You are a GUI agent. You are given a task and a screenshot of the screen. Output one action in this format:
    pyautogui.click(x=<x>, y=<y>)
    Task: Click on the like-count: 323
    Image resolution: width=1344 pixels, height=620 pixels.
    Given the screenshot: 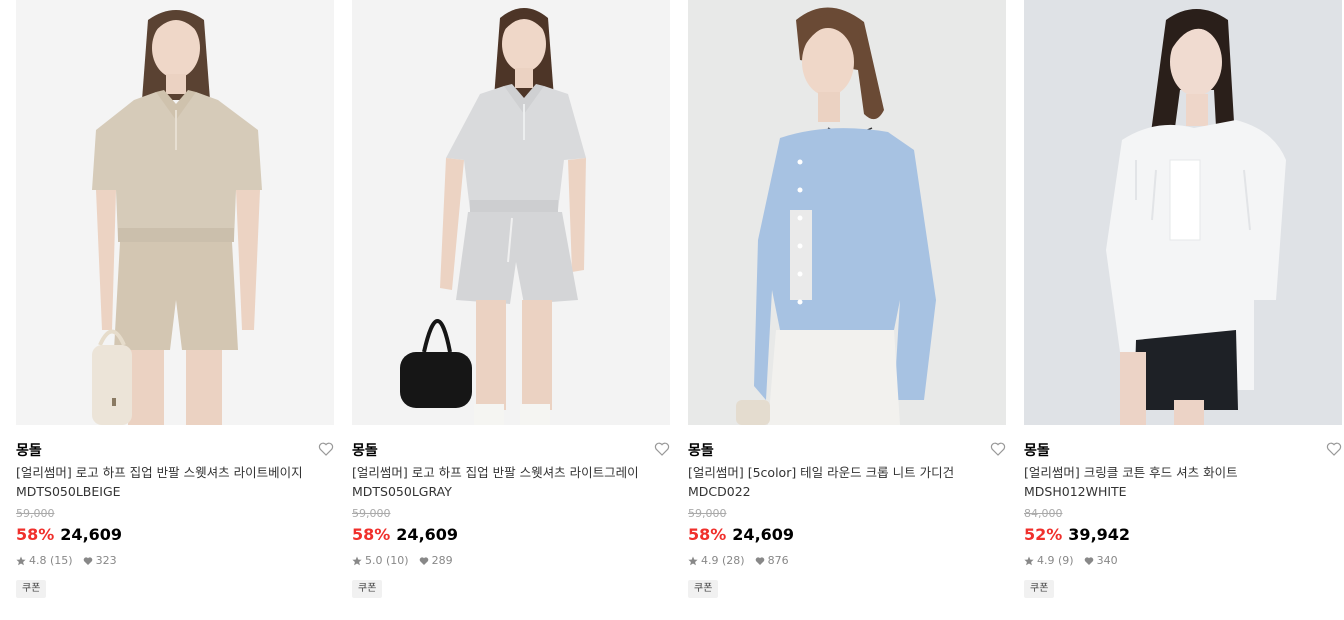 What is the action you would take?
    pyautogui.click(x=106, y=560)
    